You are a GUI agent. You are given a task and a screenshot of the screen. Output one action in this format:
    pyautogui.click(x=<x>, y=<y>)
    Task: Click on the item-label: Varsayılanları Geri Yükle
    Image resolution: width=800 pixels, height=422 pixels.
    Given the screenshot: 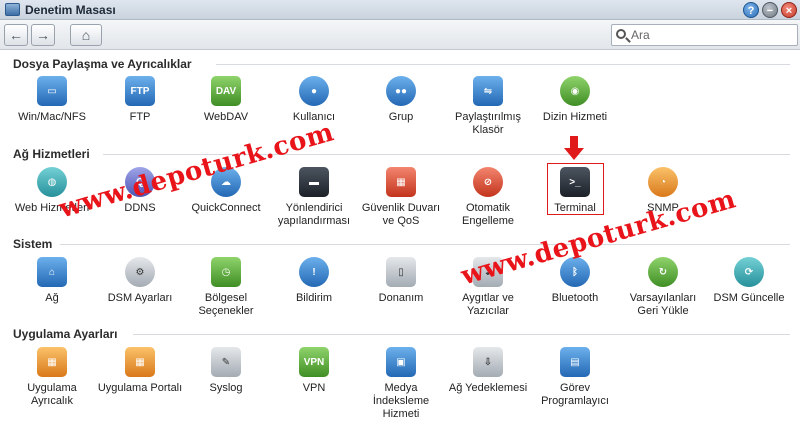 What is the action you would take?
    pyautogui.click(x=663, y=304)
    